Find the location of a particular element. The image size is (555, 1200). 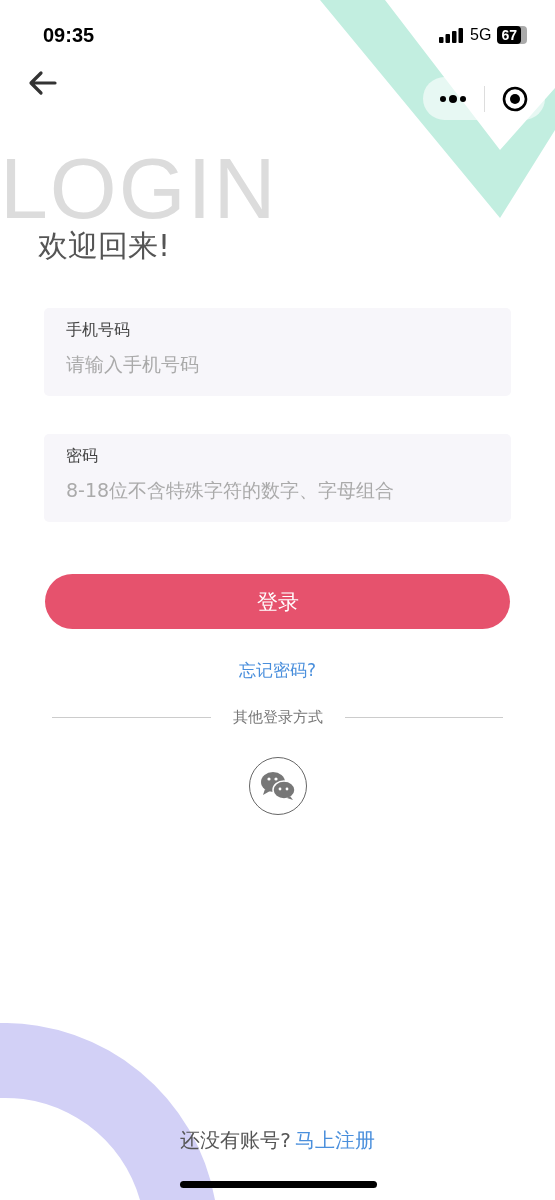

network-label: 5G is located at coordinates (481, 35).